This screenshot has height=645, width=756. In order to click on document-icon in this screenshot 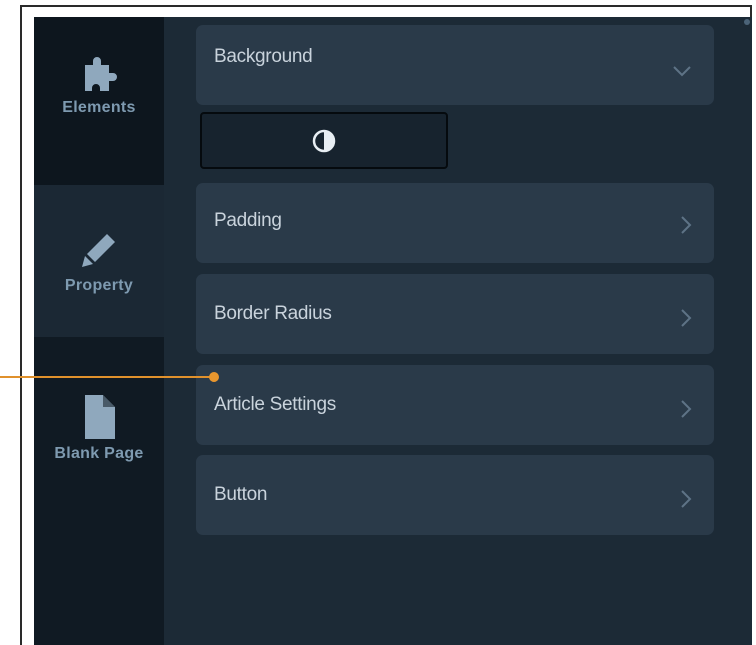, I will do `click(100, 417)`.